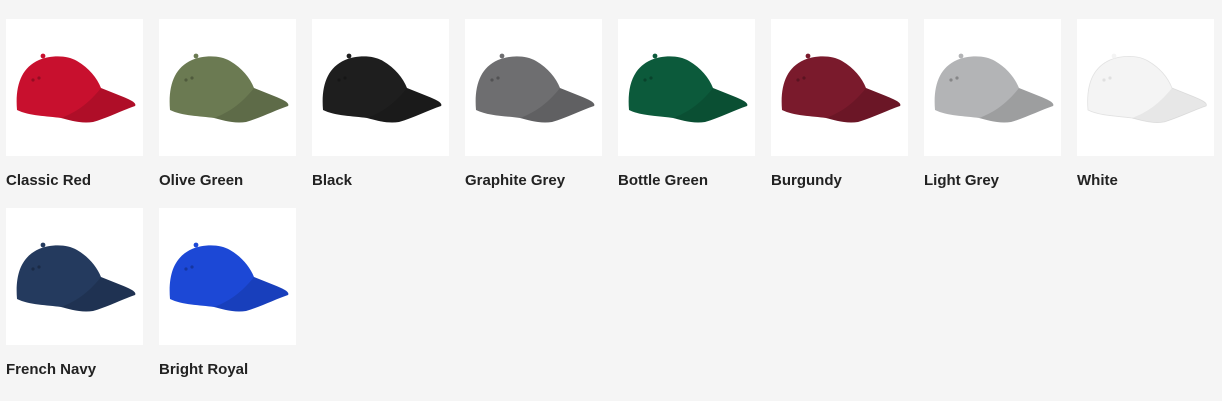 The width and height of the screenshot is (1222, 401). I want to click on swatch-label: Olive Green, so click(201, 180).